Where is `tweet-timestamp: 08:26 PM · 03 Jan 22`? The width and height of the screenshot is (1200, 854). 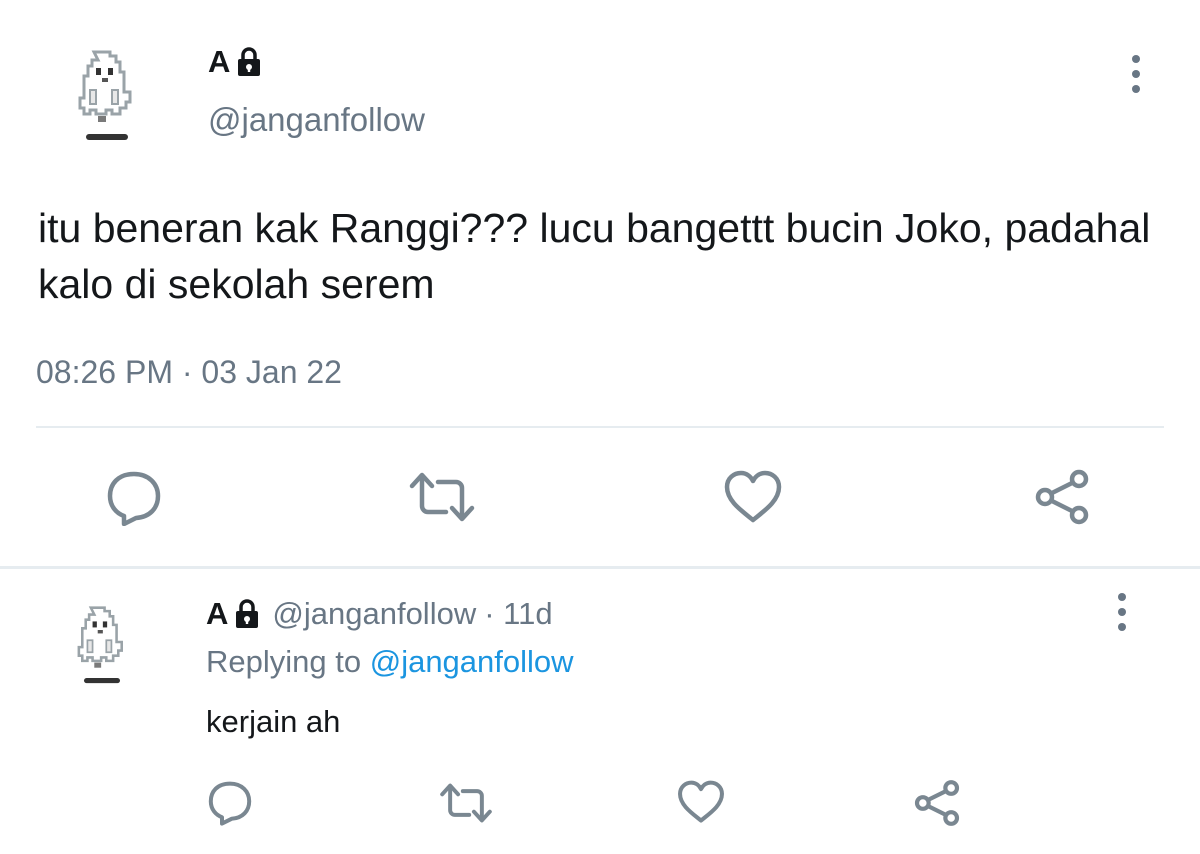
tweet-timestamp: 08:26 PM · 03 Jan 22 is located at coordinates (189, 372).